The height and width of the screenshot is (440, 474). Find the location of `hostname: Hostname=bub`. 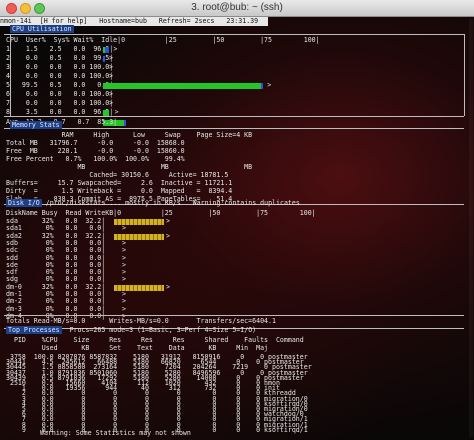

hostname: Hostname=bub is located at coordinates (123, 21).